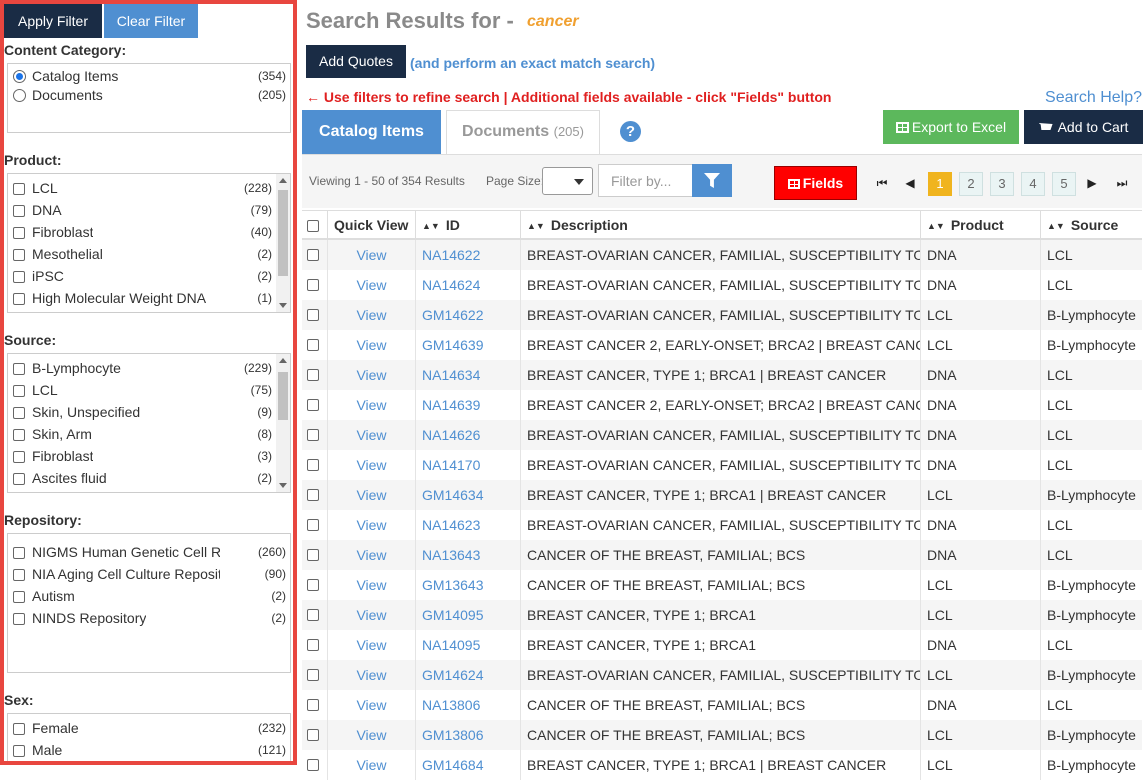 The image size is (1146, 780). What do you see at coordinates (468, 255) in the screenshot?
I see `item-id-link: NA14622` at bounding box center [468, 255].